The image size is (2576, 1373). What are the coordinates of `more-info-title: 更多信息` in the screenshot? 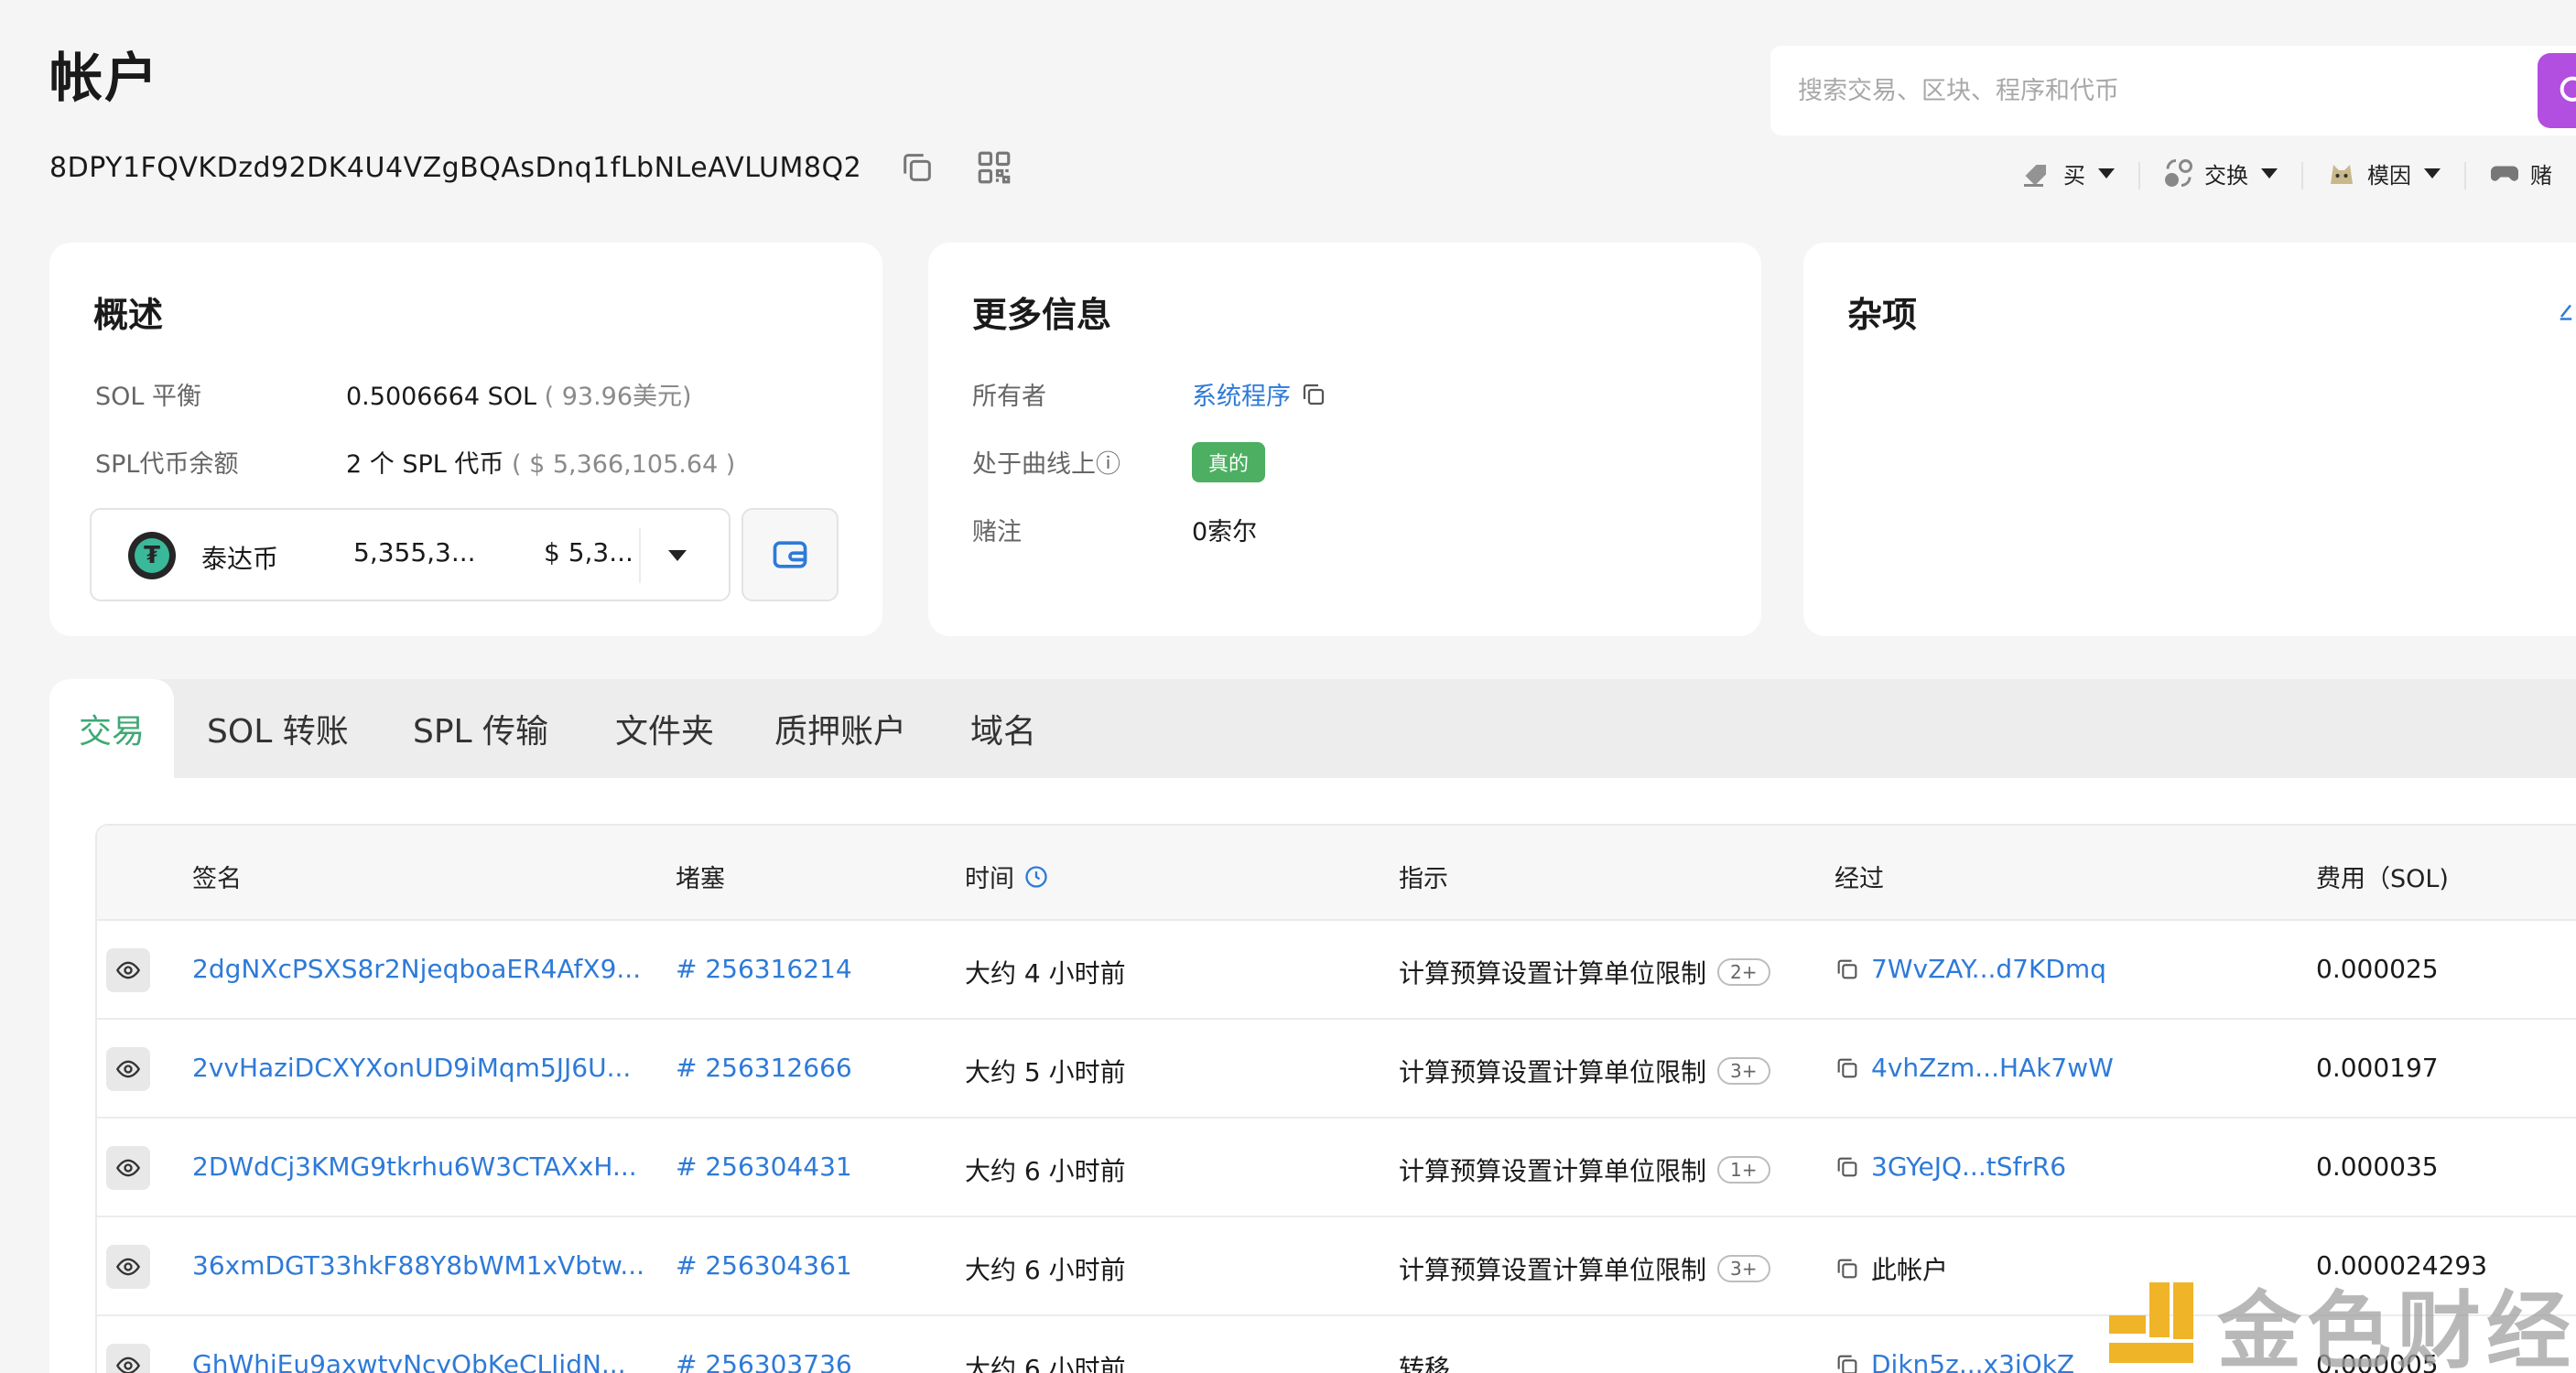 It's located at (1042, 315).